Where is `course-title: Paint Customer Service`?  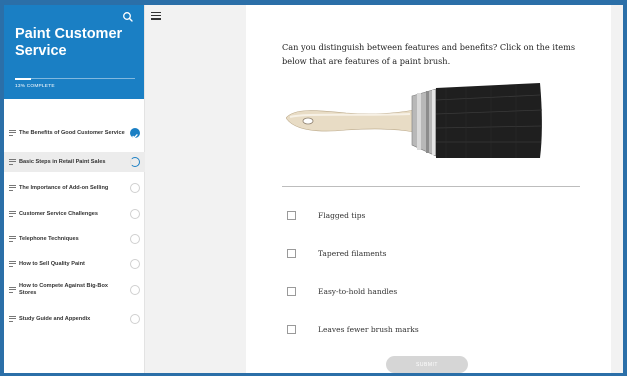
course-title: Paint Customer Service is located at coordinates (69, 42).